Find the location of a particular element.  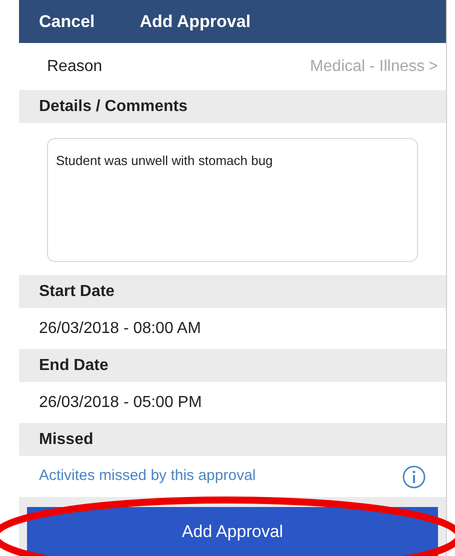

info-icon is located at coordinates (414, 476).